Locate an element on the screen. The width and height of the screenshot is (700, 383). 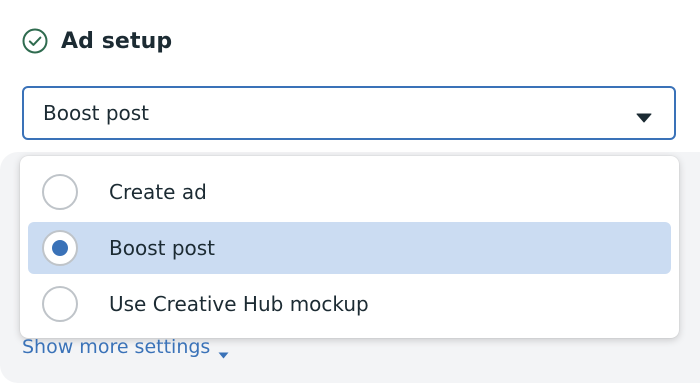
radio-use-creative-hub-mockup is located at coordinates (60, 304).